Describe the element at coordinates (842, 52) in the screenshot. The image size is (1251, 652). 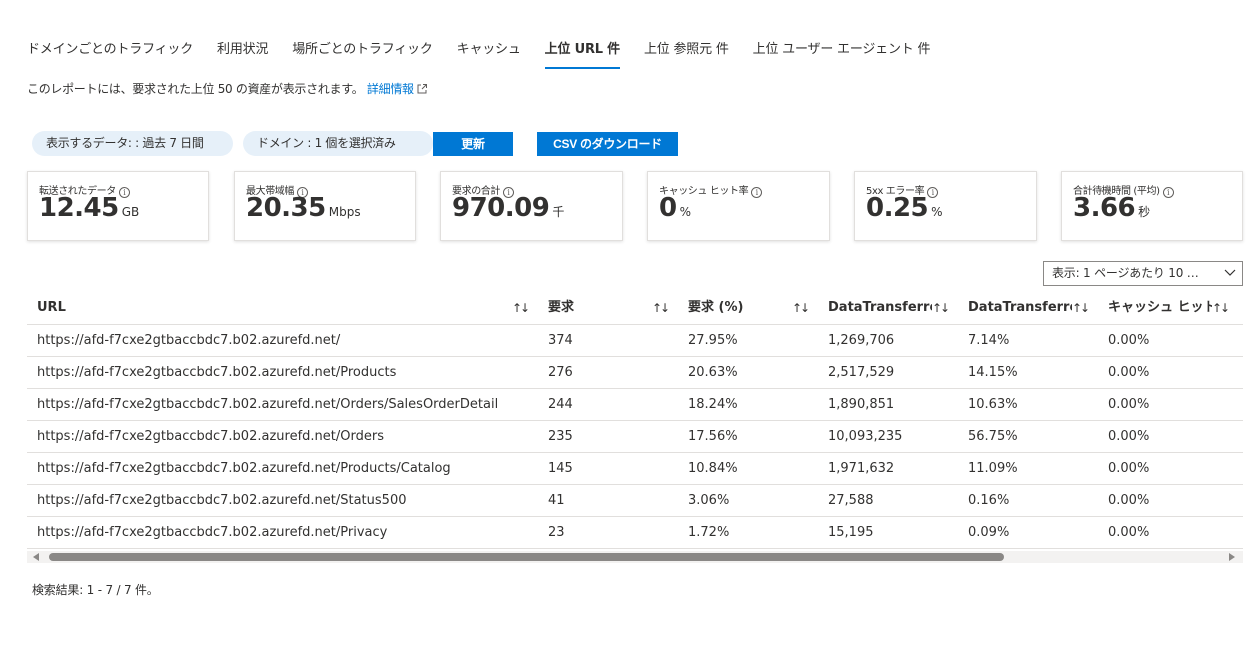
I see `tab-top-user-agents: 上位 ユーザー エージェント 件` at that location.